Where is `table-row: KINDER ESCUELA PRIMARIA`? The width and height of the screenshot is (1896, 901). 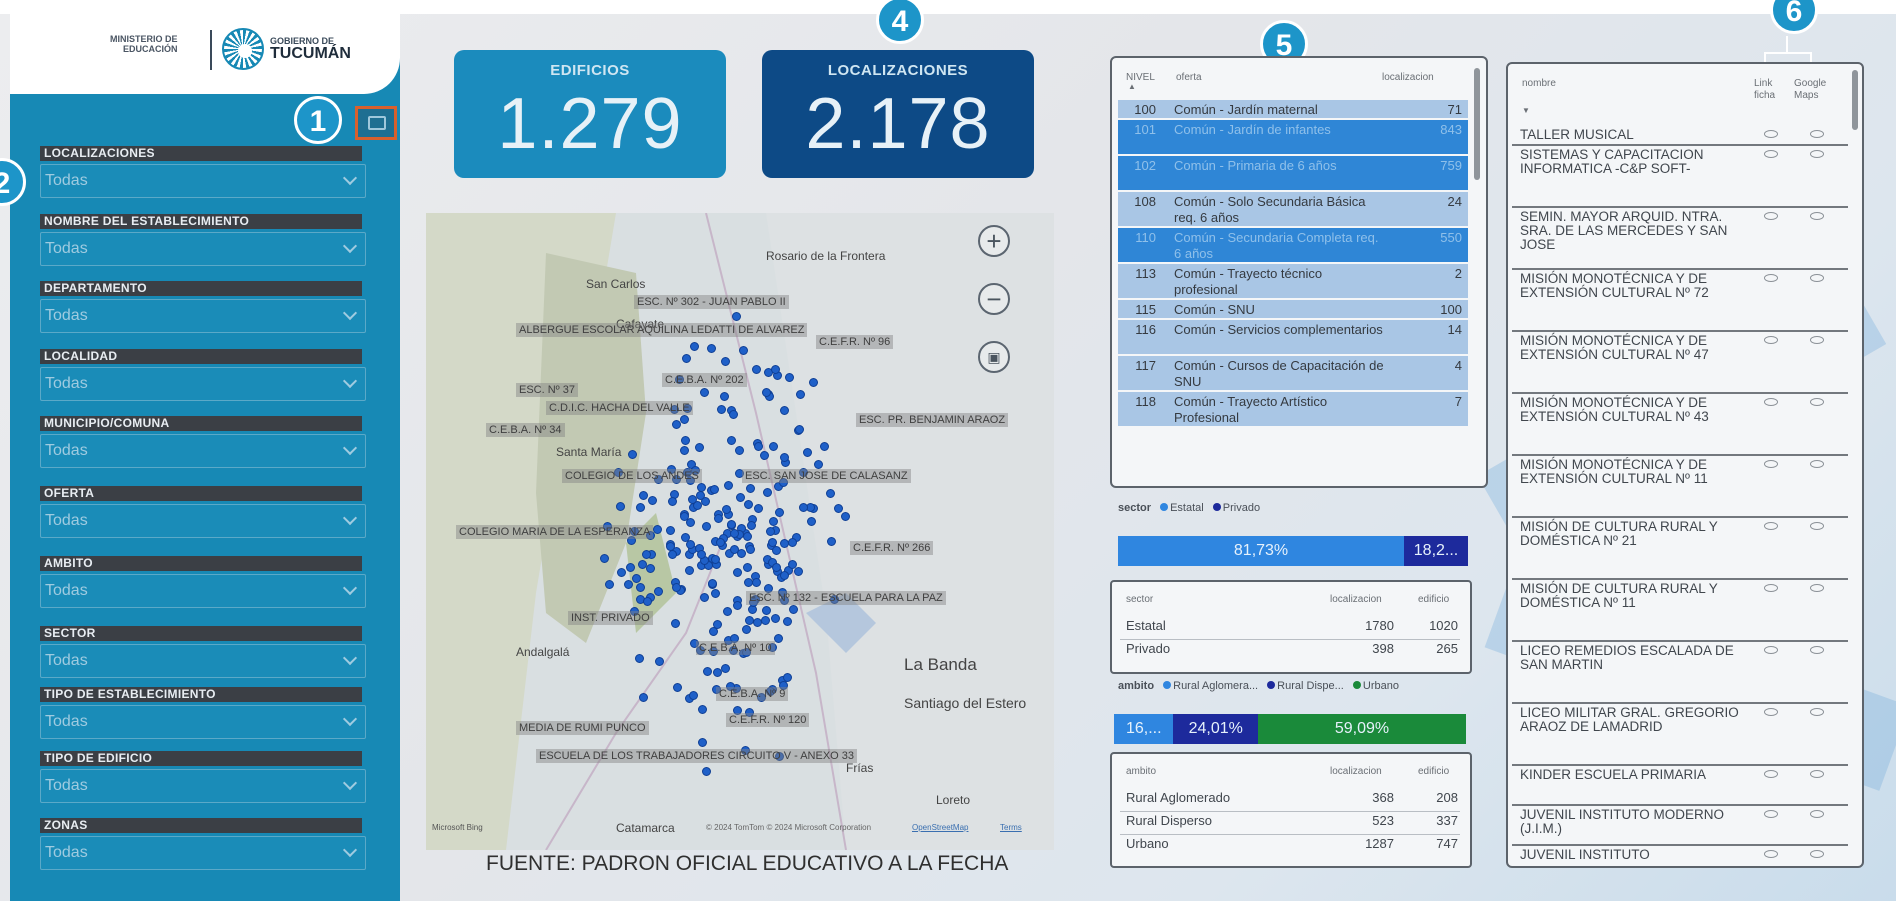 table-row: KINDER ESCUELA PRIMARIA is located at coordinates (1680, 786).